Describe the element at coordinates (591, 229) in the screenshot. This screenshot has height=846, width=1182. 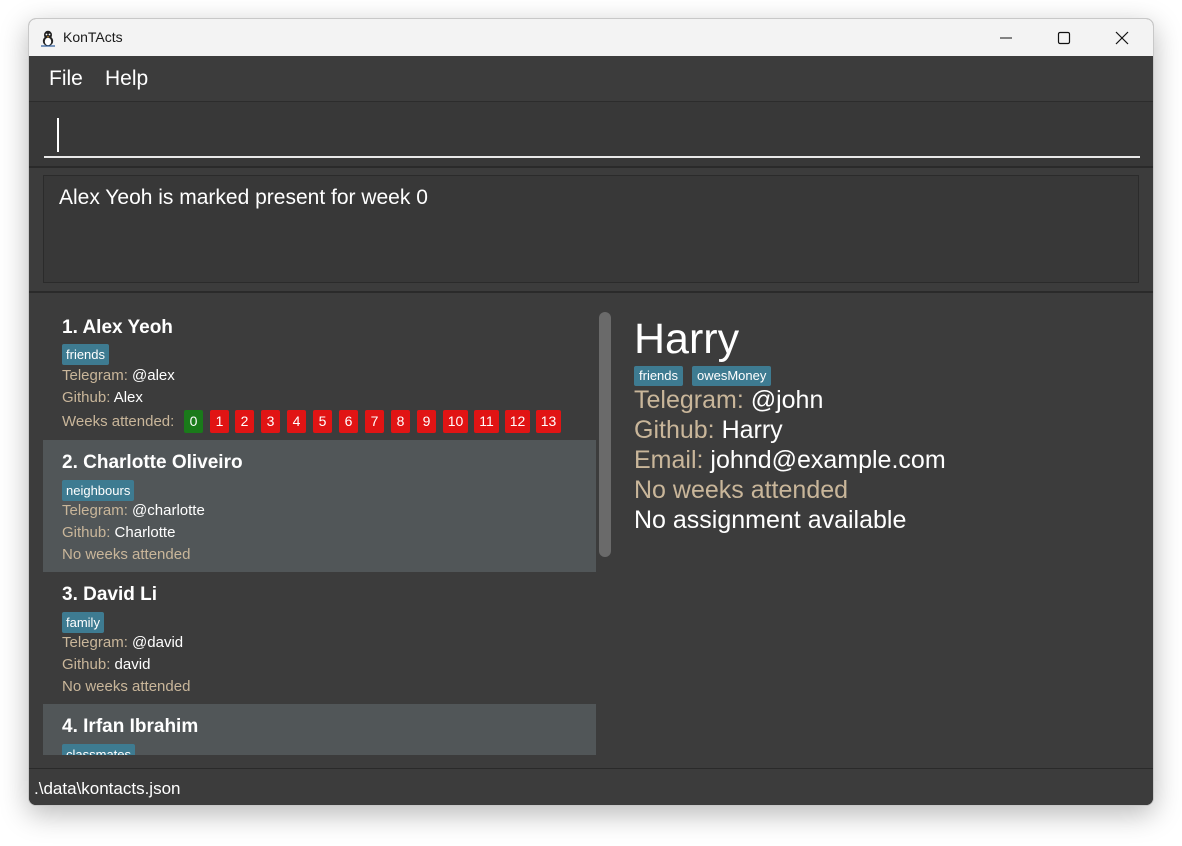
I see `result-display: Alex Yeoh is marked present for week 0` at that location.